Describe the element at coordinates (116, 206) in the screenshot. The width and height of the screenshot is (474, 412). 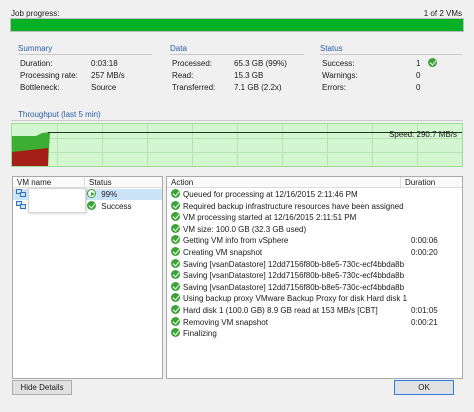
I see `vm-status-text: Success` at that location.